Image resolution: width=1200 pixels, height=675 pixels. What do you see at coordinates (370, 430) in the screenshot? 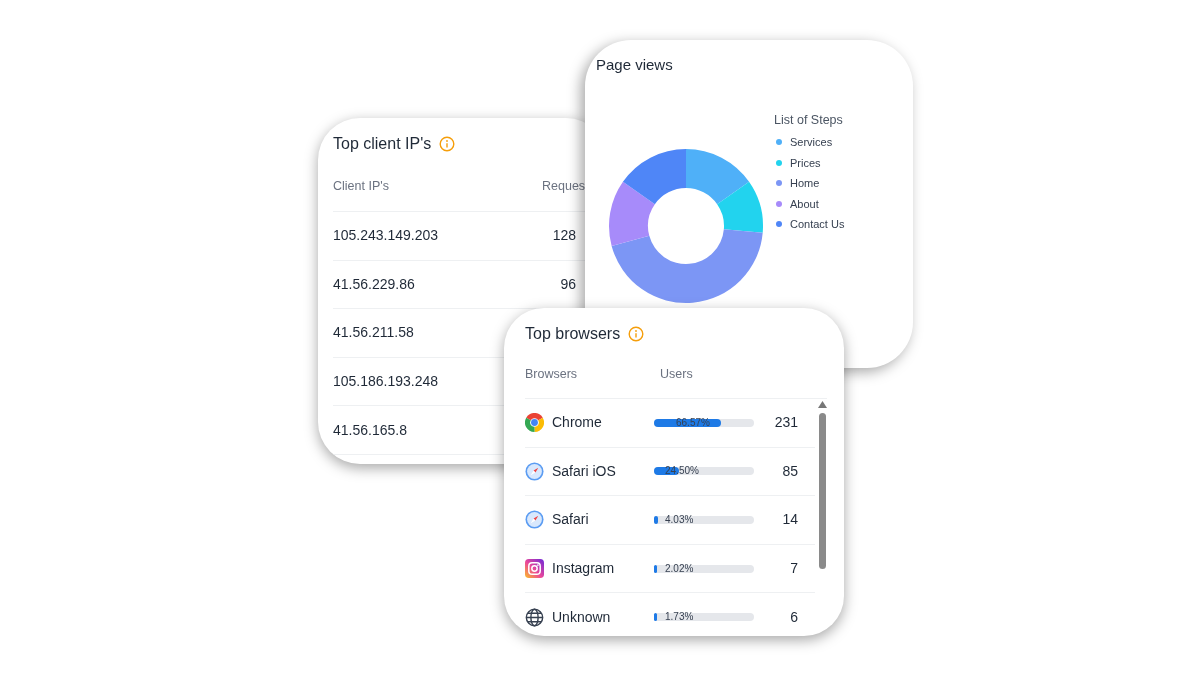
I see `ip-address: 41.56.165.8` at bounding box center [370, 430].